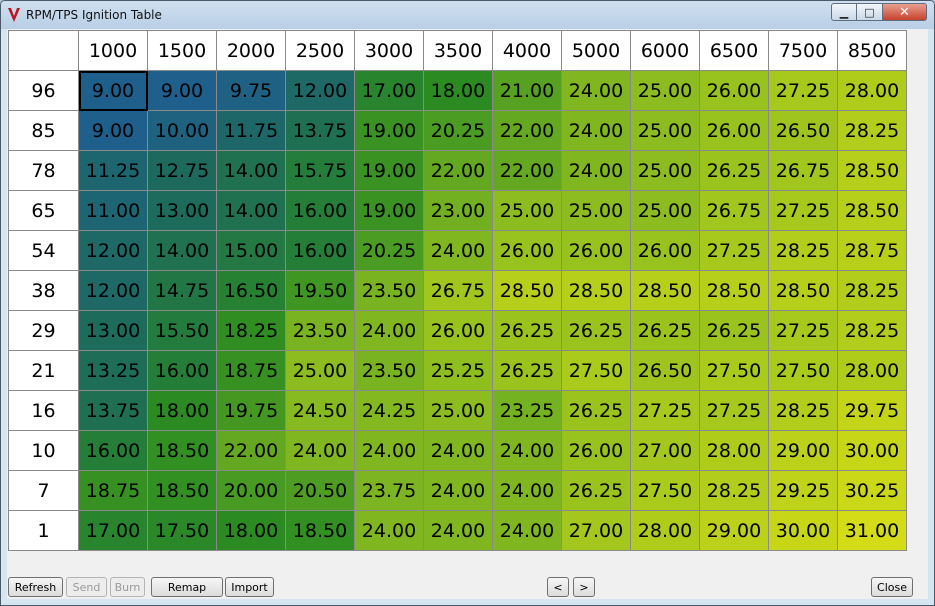 The height and width of the screenshot is (606, 935). Describe the element at coordinates (43, 170) in the screenshot. I see `tps-row-header: 78` at that location.